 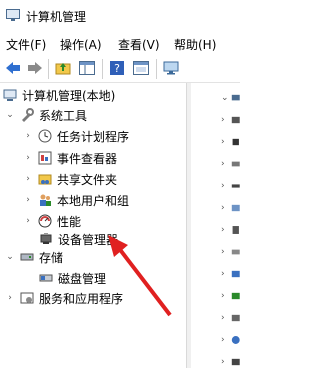 I want to click on toolbar: ?, so click(x=120, y=69).